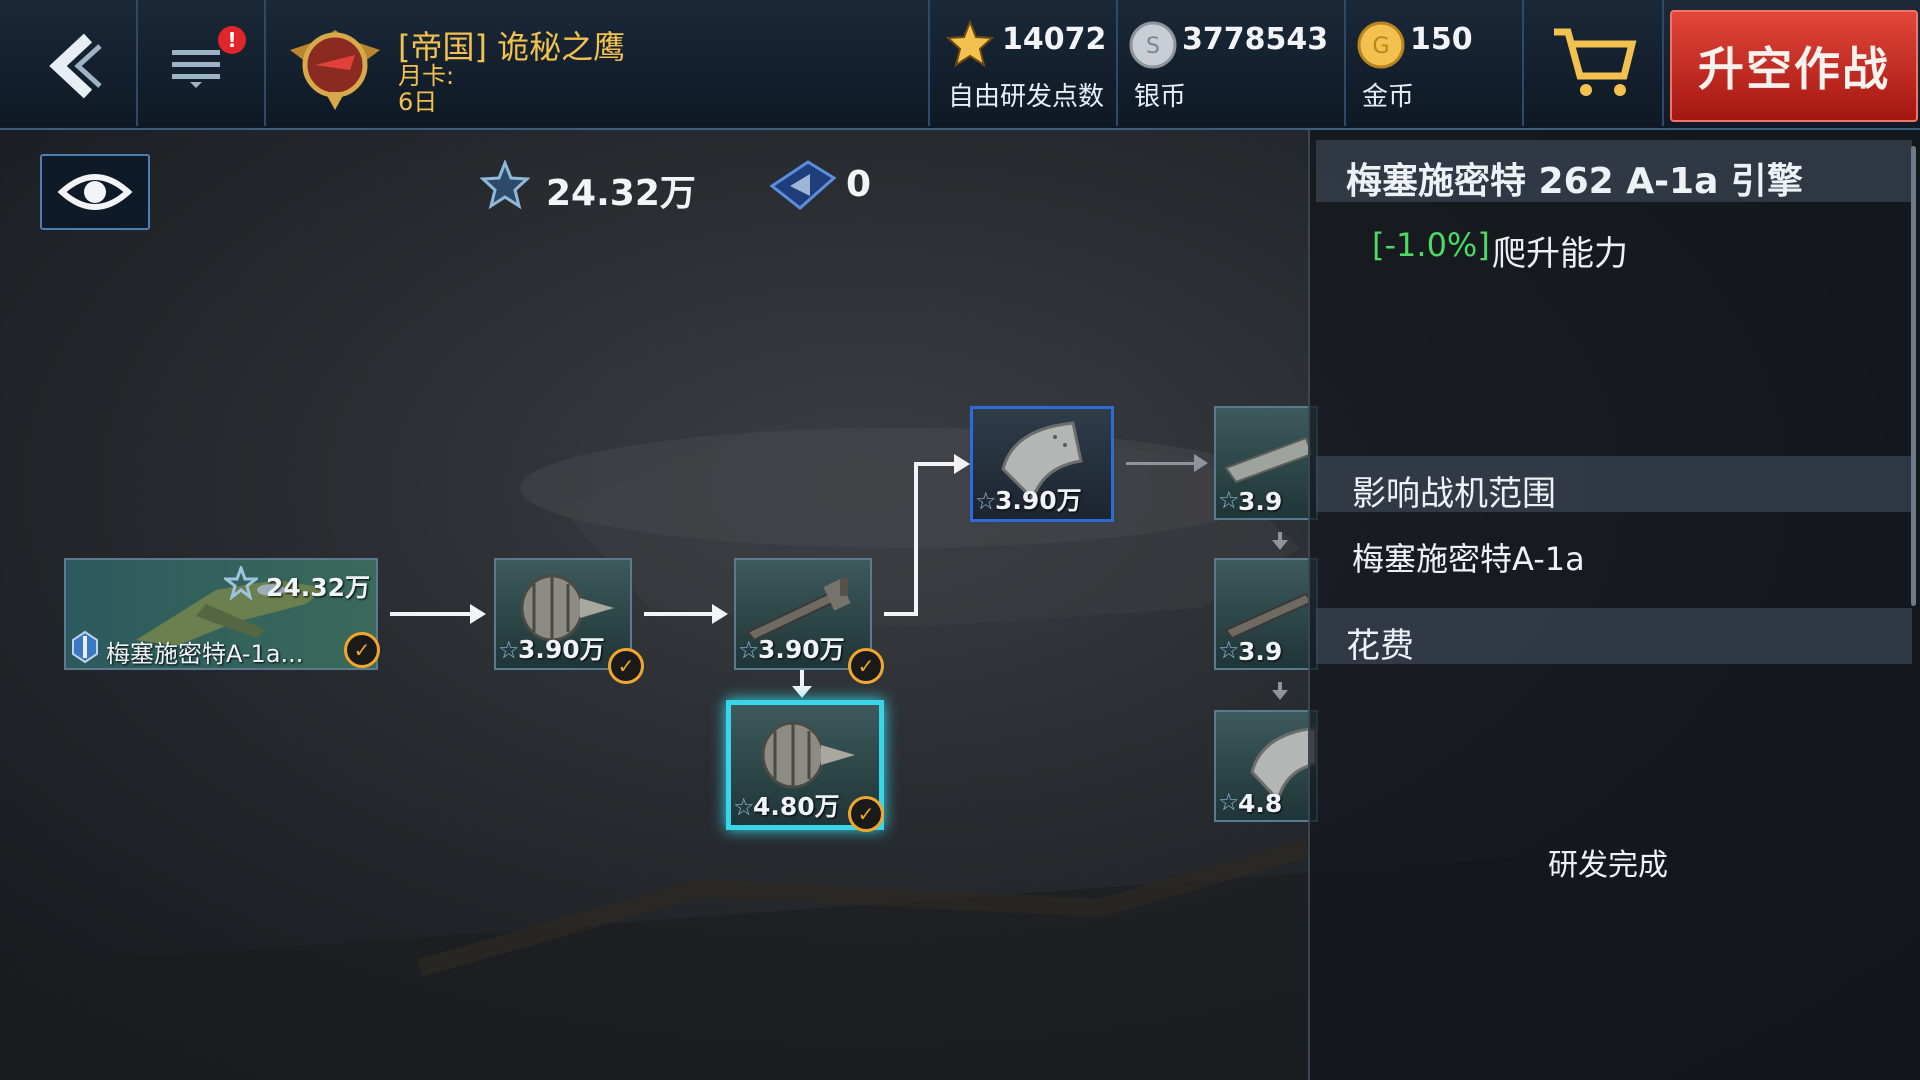 The height and width of the screenshot is (1080, 1920). I want to click on menu-button: !, so click(202, 63).